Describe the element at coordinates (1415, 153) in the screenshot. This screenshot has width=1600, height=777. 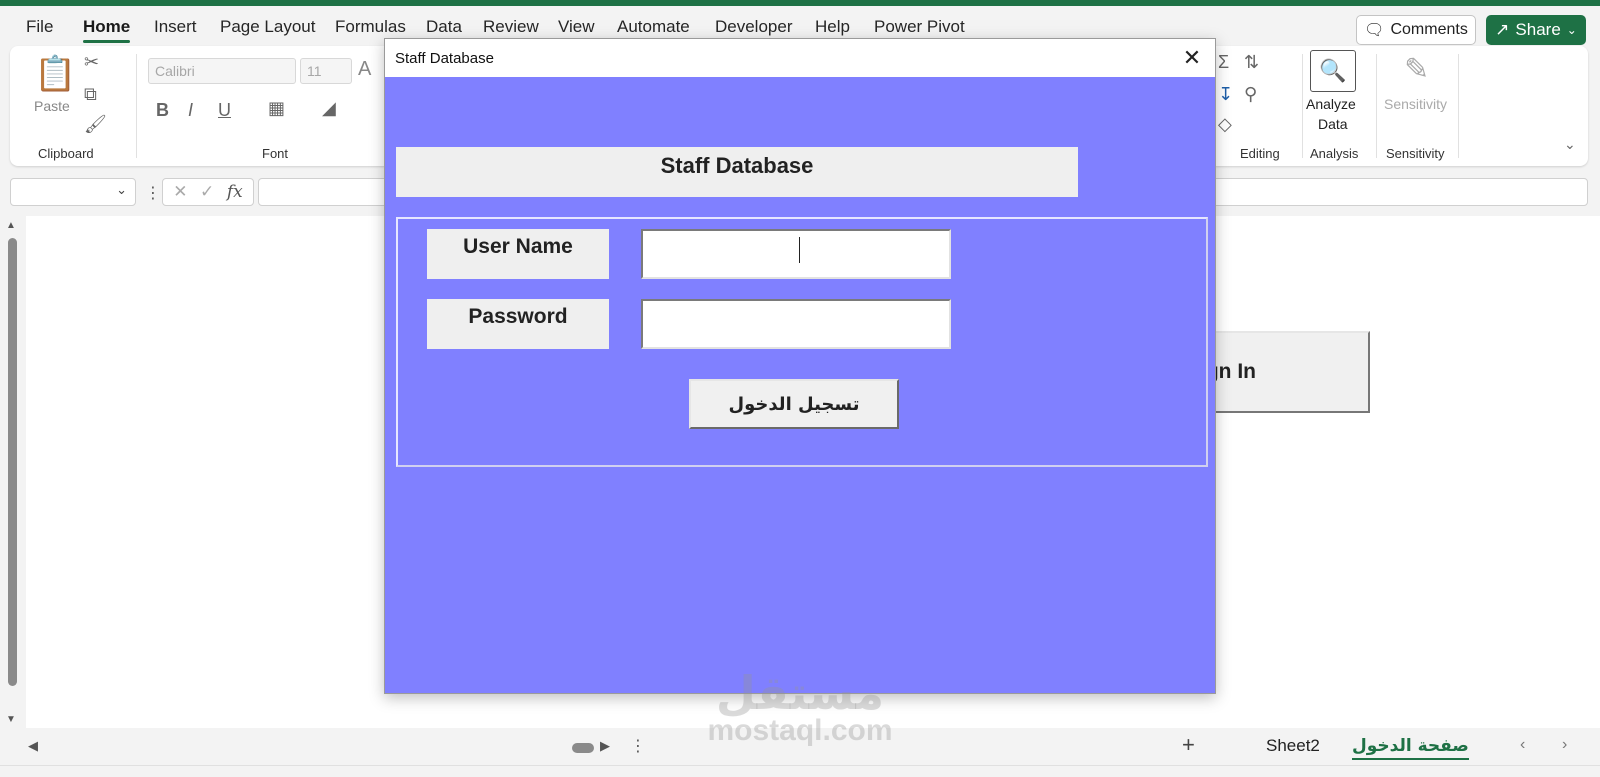
I see `group-sensitivity: Sensitivity` at that location.